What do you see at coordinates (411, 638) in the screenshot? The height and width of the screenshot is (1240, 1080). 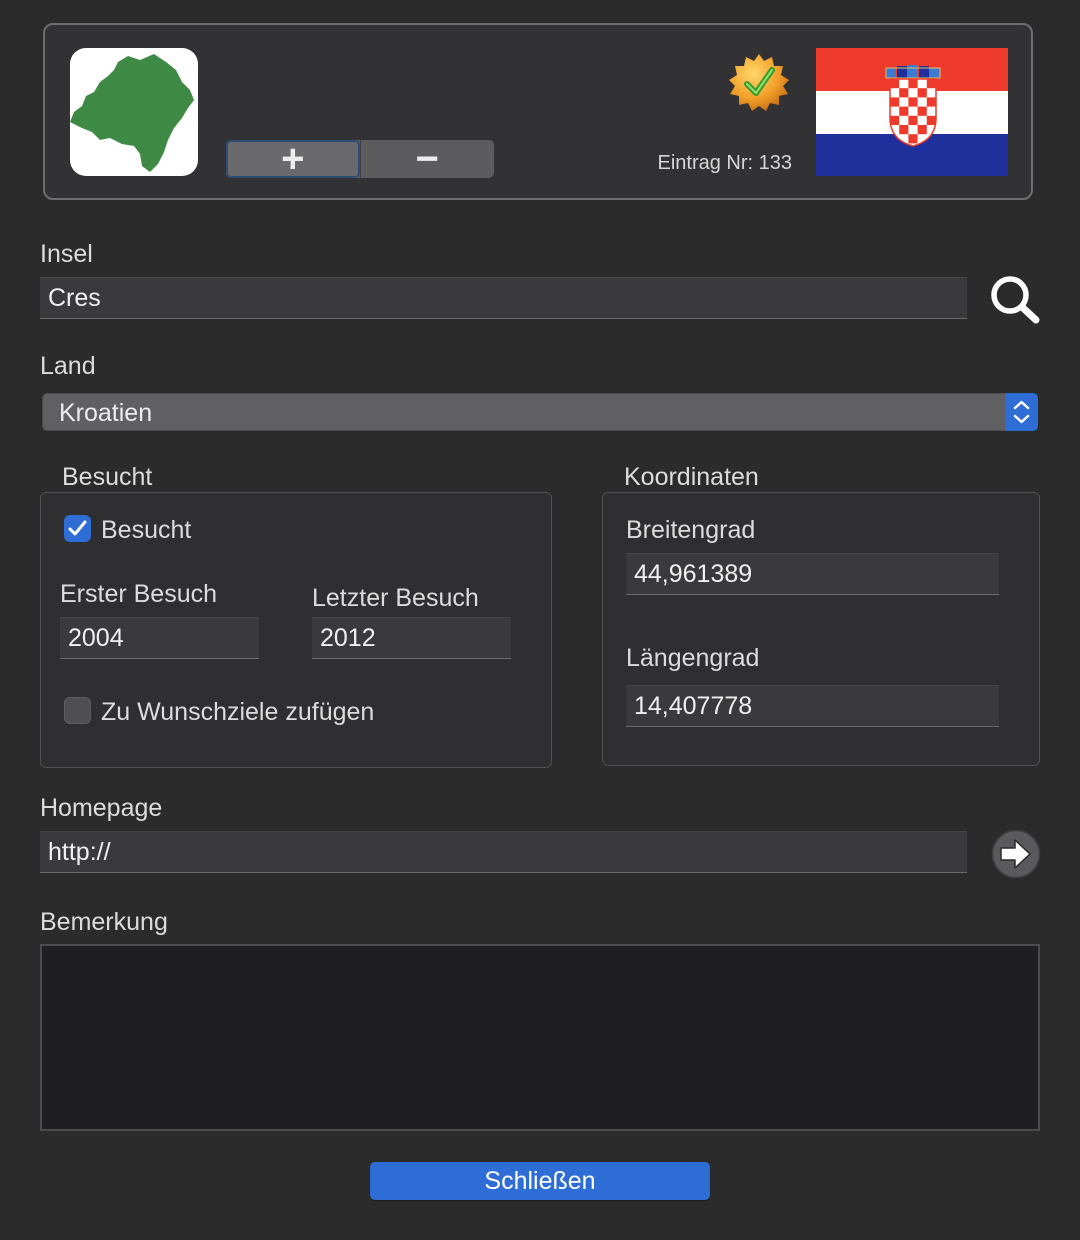 I see `last-visit-field: 2012` at bounding box center [411, 638].